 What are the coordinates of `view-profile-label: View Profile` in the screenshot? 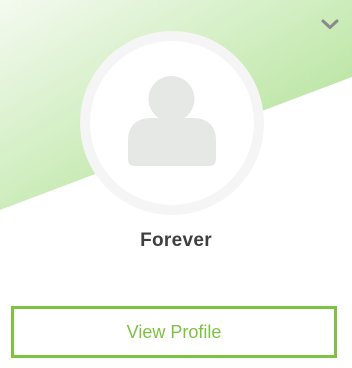 It's located at (174, 331).